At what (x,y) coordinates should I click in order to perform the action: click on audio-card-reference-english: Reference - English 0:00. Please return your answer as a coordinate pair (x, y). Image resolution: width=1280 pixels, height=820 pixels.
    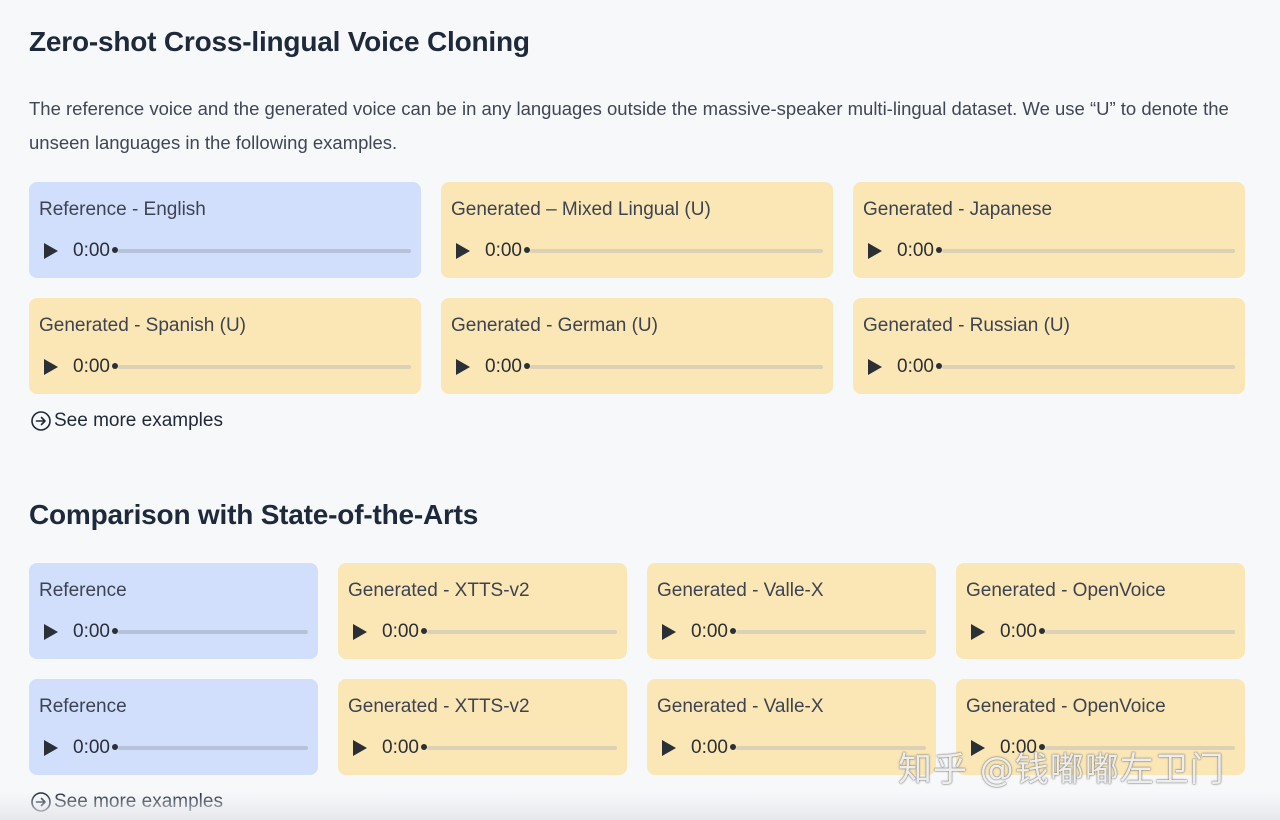
    Looking at the image, I should click on (225, 230).